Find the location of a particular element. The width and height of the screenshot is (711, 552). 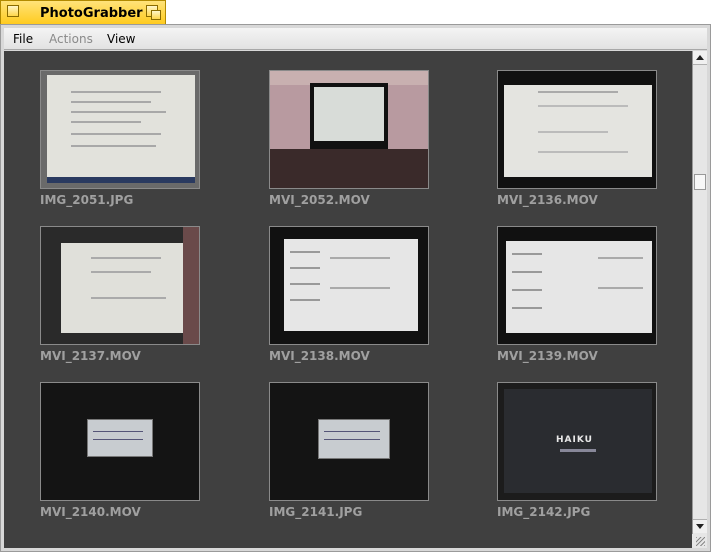

thumbnail-caption: IMG_2141.JPG is located at coordinates (316, 512).